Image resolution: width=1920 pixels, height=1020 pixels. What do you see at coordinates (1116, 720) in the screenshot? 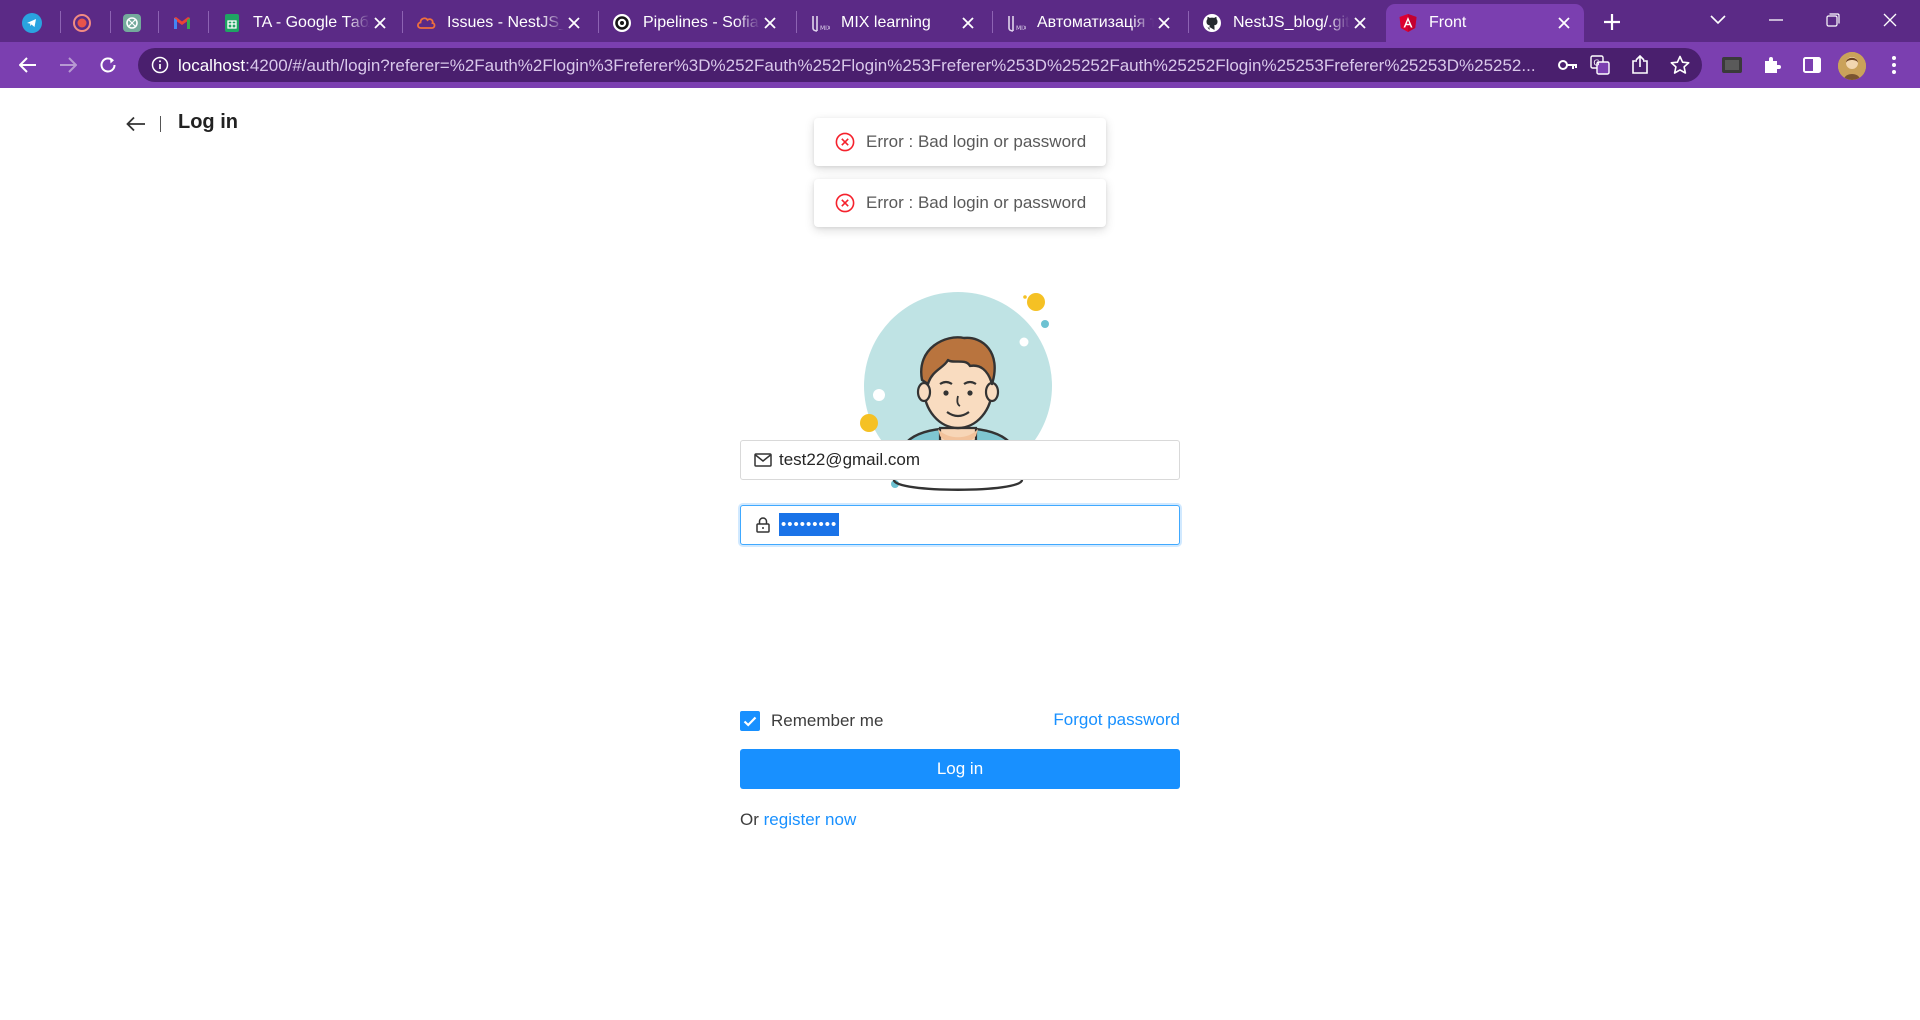
I see `forgot-password-link: Forgot password` at bounding box center [1116, 720].